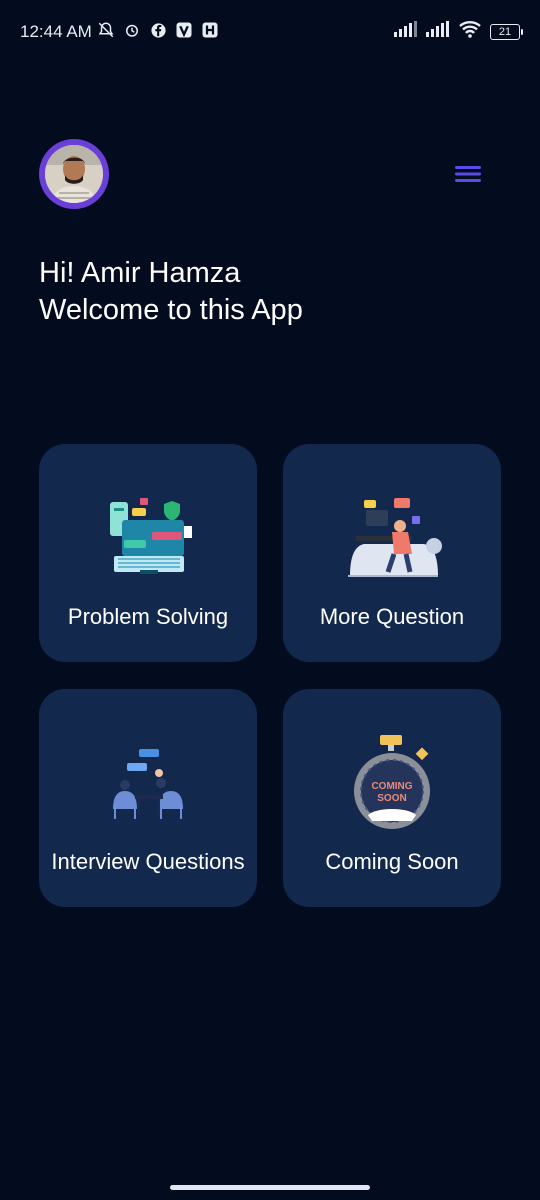 The width and height of the screenshot is (540, 1200). Describe the element at coordinates (470, 31) in the screenshot. I see `wifi-icon` at that location.